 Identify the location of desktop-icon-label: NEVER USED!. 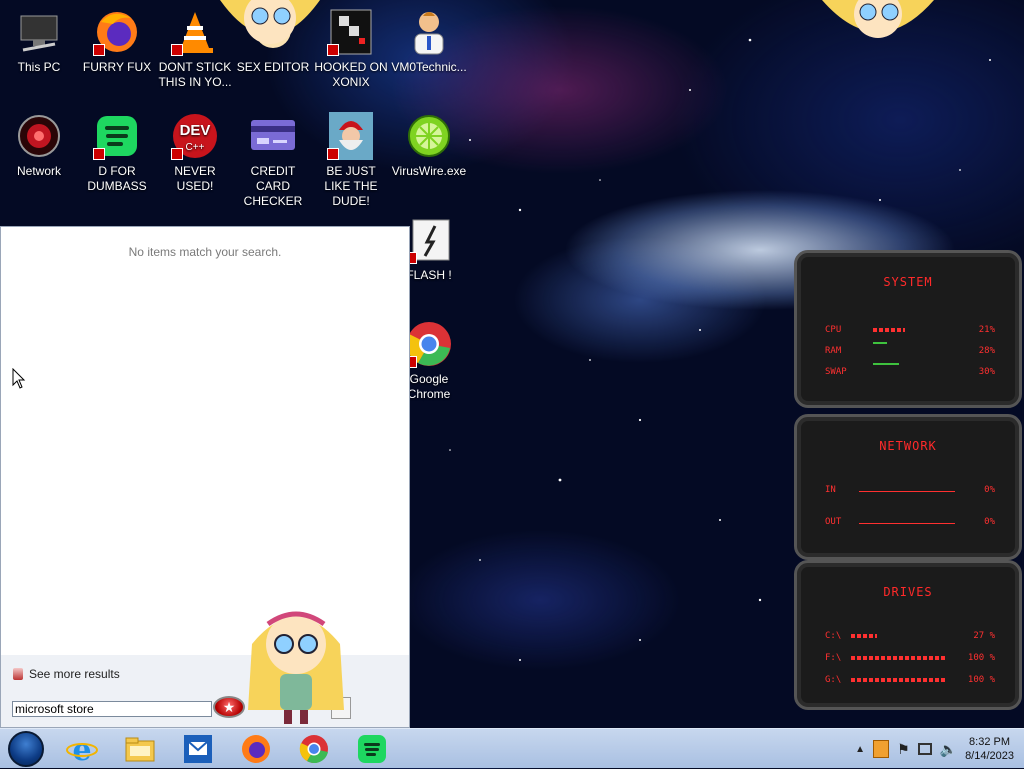
(195, 178).